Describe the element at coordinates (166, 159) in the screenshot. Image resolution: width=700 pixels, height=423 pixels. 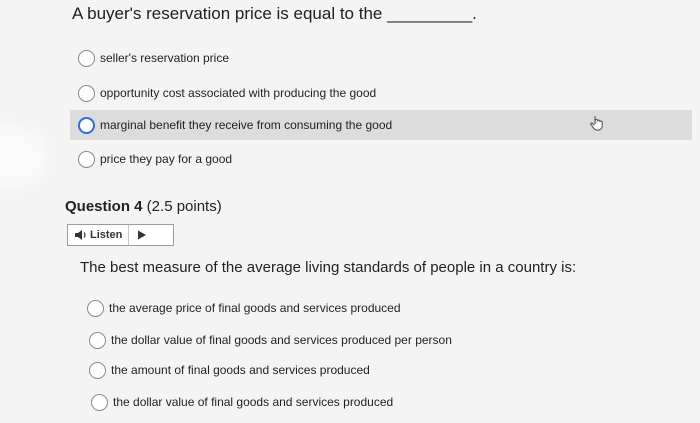
I see `option-label: price they pay for a good` at that location.